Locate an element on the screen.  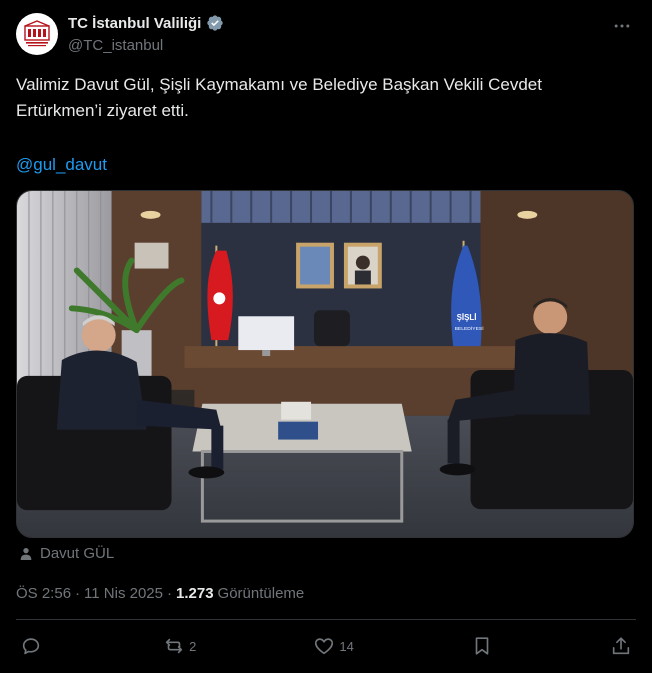
istanbul-governorship-logo is located at coordinates (37, 34).